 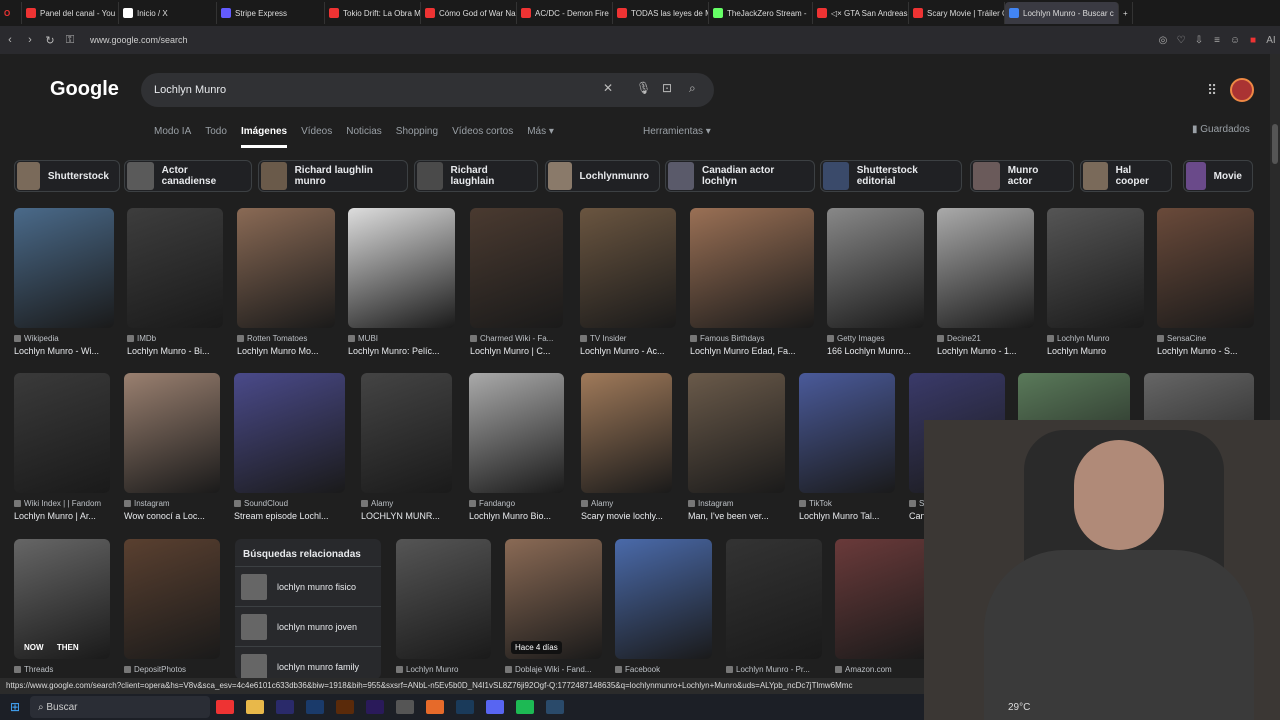 What do you see at coordinates (188, 176) in the screenshot?
I see `chip: Actor canadiense` at bounding box center [188, 176].